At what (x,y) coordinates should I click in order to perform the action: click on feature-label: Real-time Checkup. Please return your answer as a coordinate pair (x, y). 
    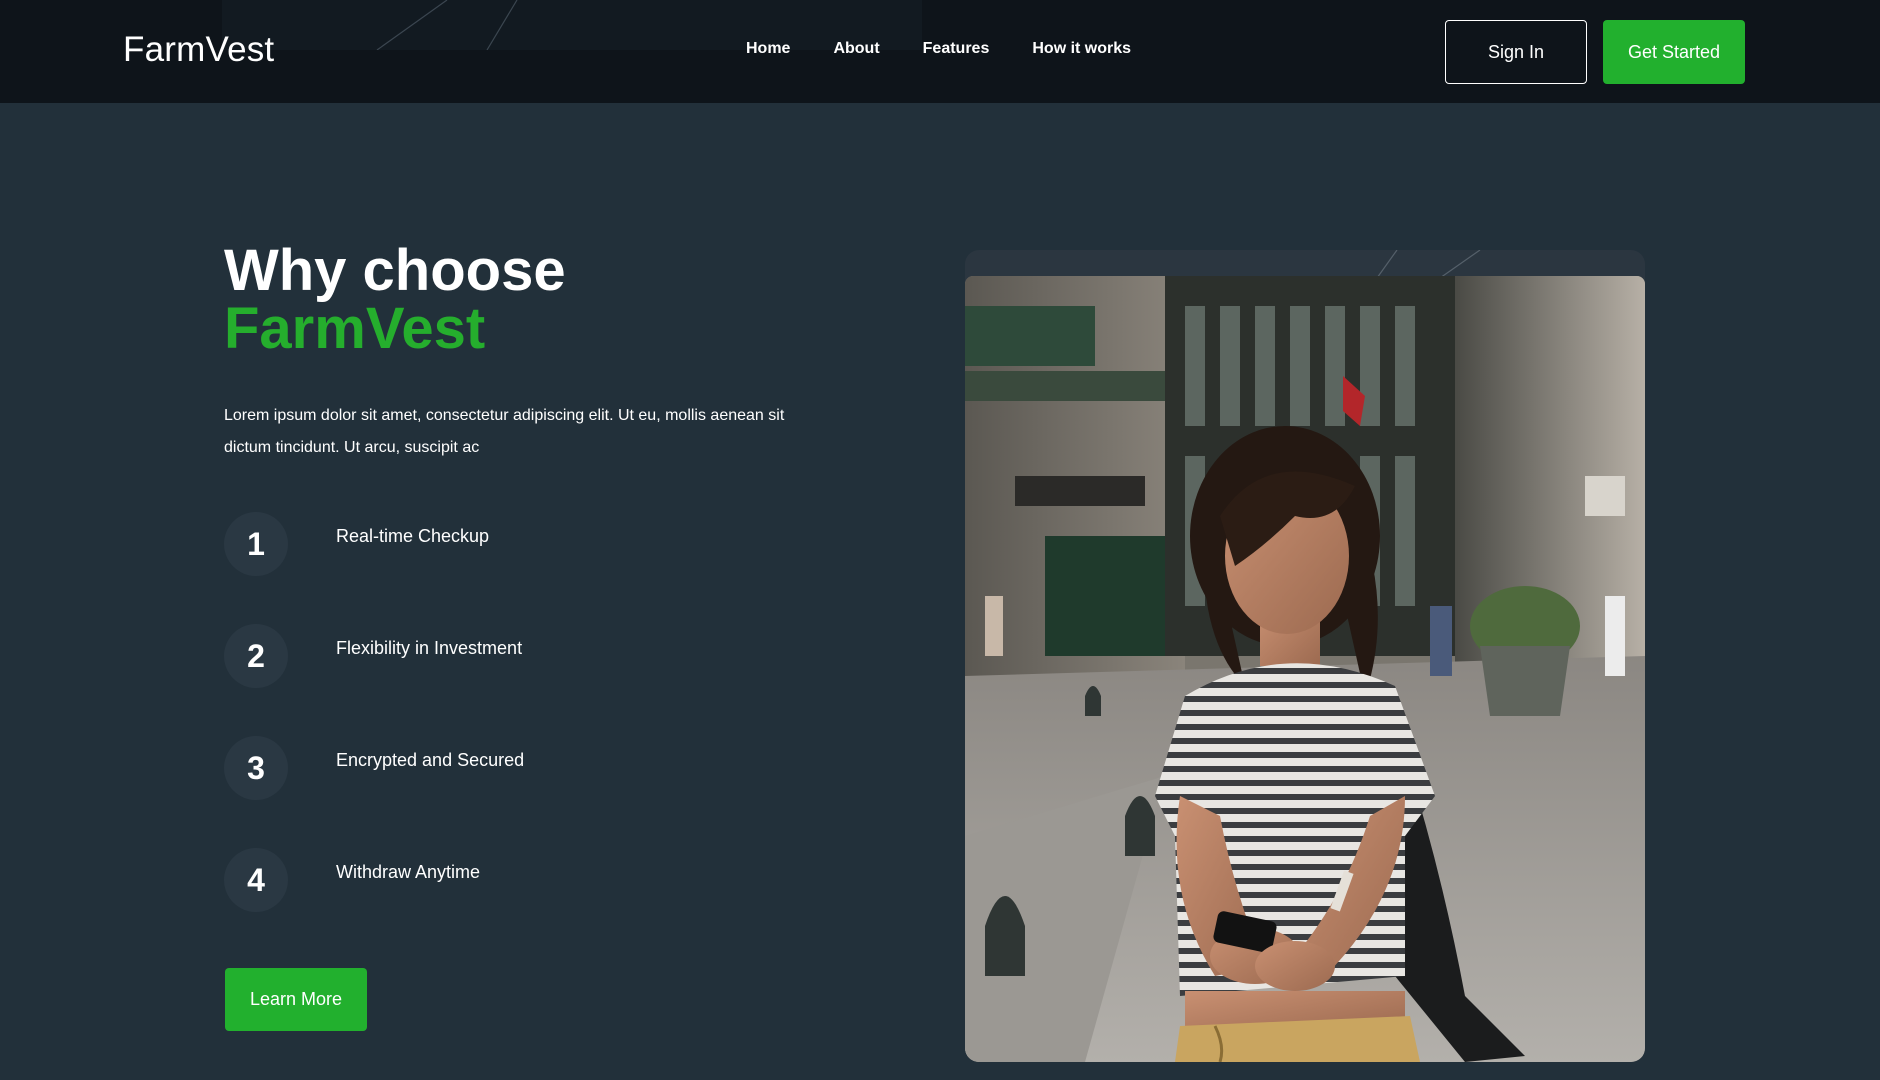
    Looking at the image, I should click on (413, 536).